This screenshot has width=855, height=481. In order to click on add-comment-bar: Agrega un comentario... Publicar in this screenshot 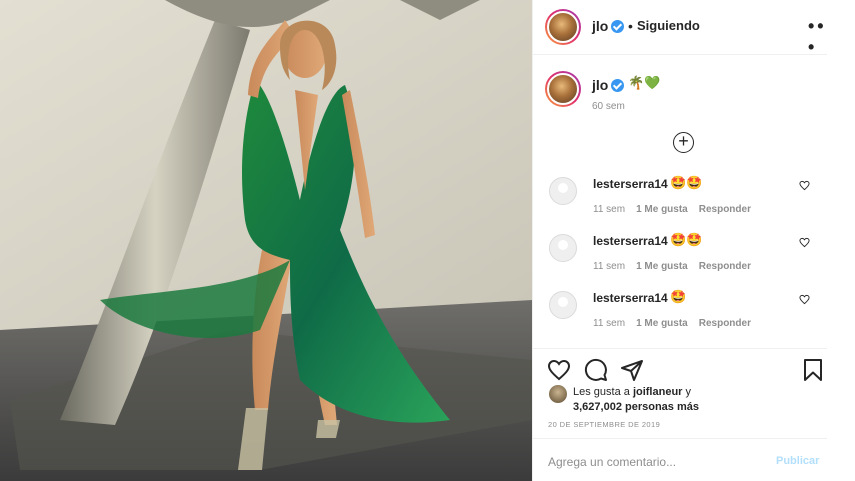, I will do `click(680, 459)`.